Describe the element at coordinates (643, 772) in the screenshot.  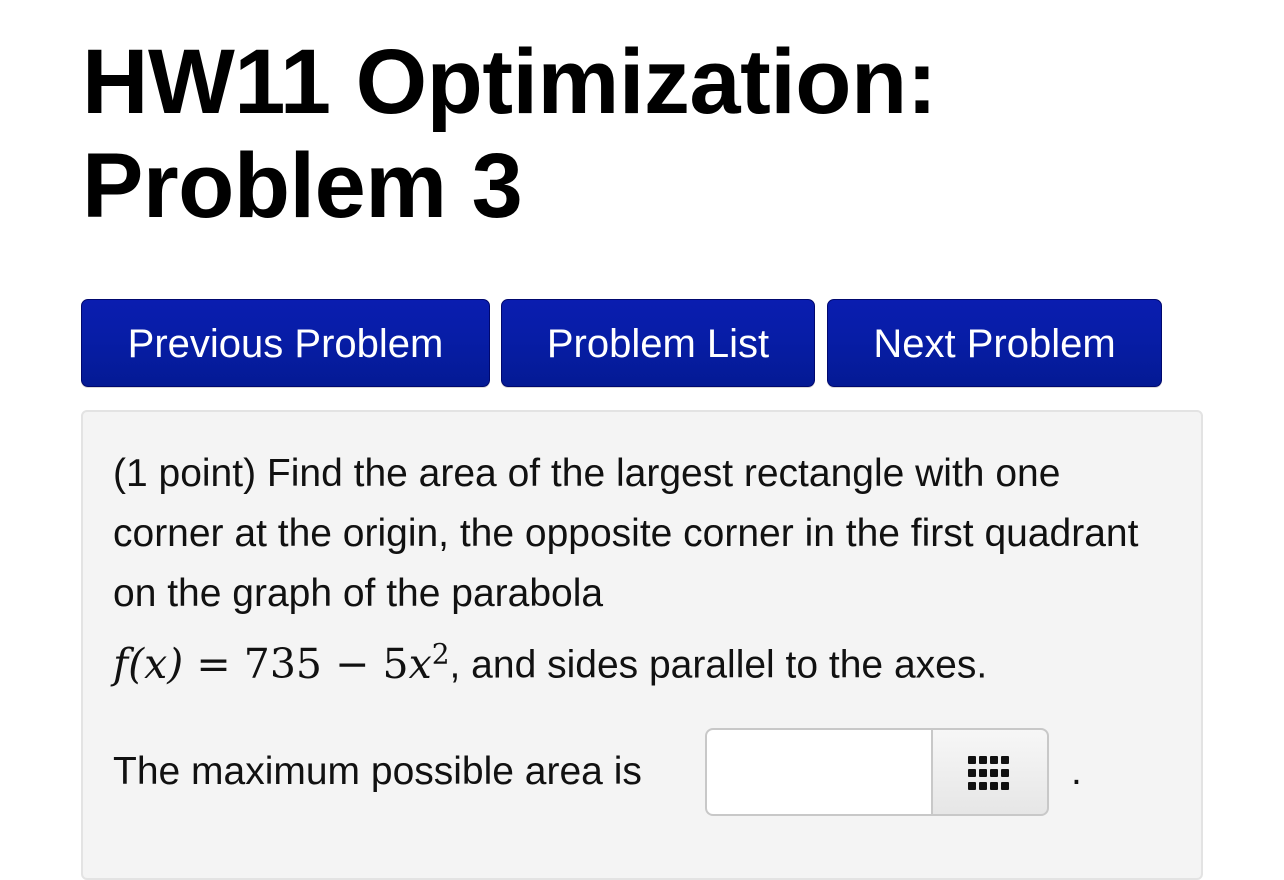
I see `answer-row: The maximum possible area is .` at that location.